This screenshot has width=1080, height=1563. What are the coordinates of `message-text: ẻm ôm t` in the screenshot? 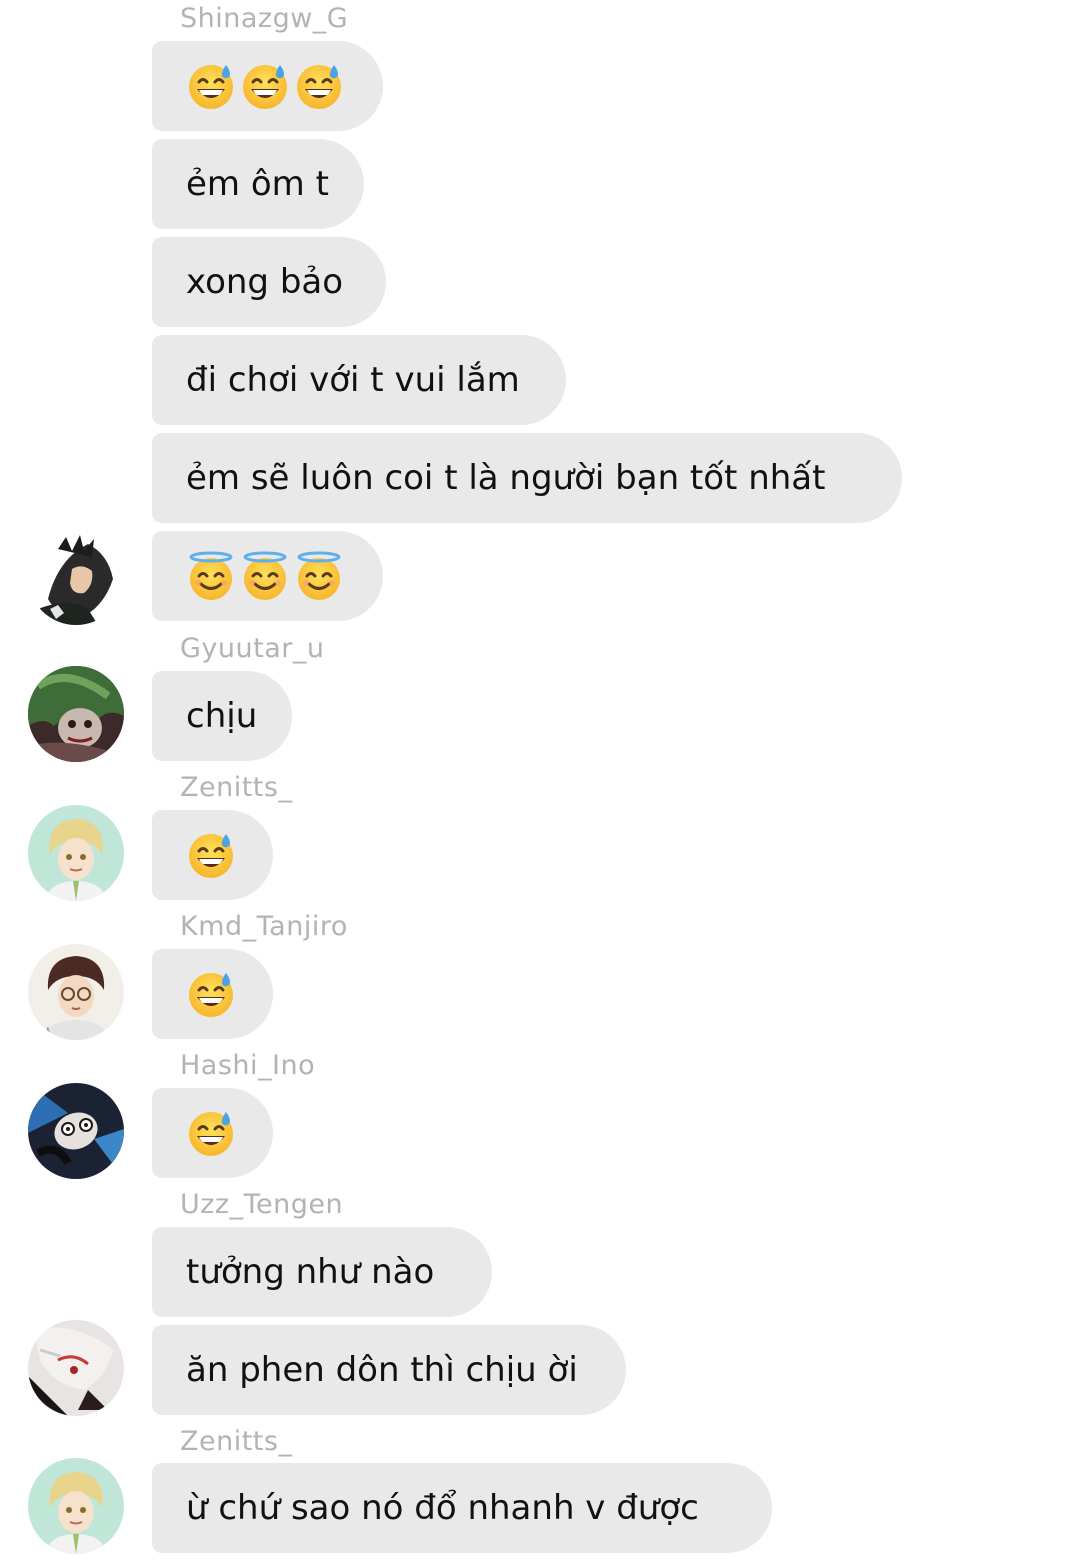 It's located at (257, 184).